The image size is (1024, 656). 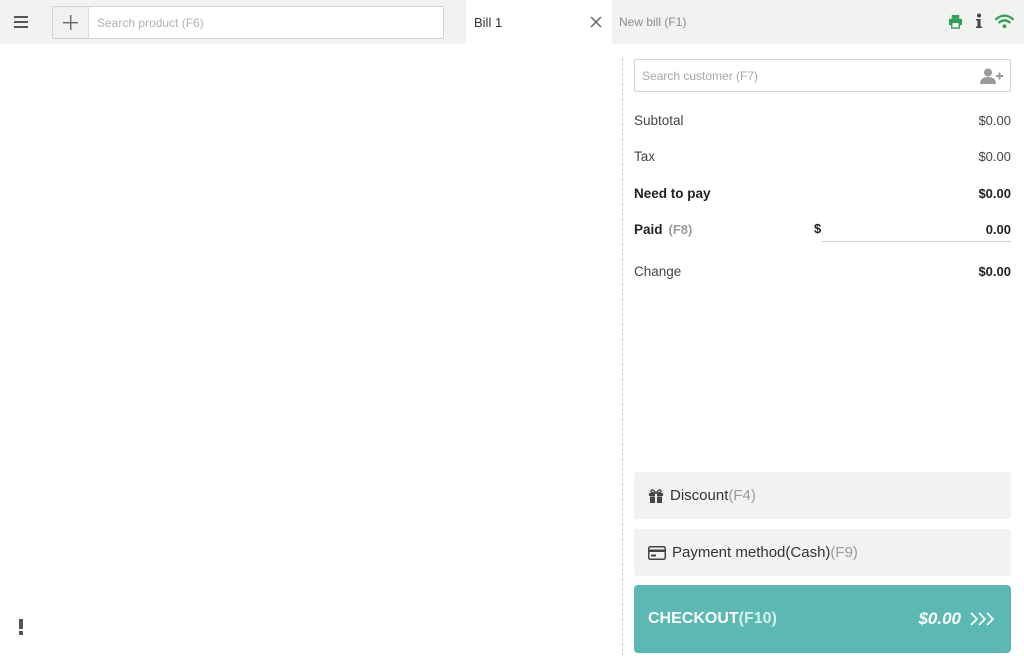 What do you see at coordinates (822, 495) in the screenshot?
I see `discount-button: Discount (F4)` at bounding box center [822, 495].